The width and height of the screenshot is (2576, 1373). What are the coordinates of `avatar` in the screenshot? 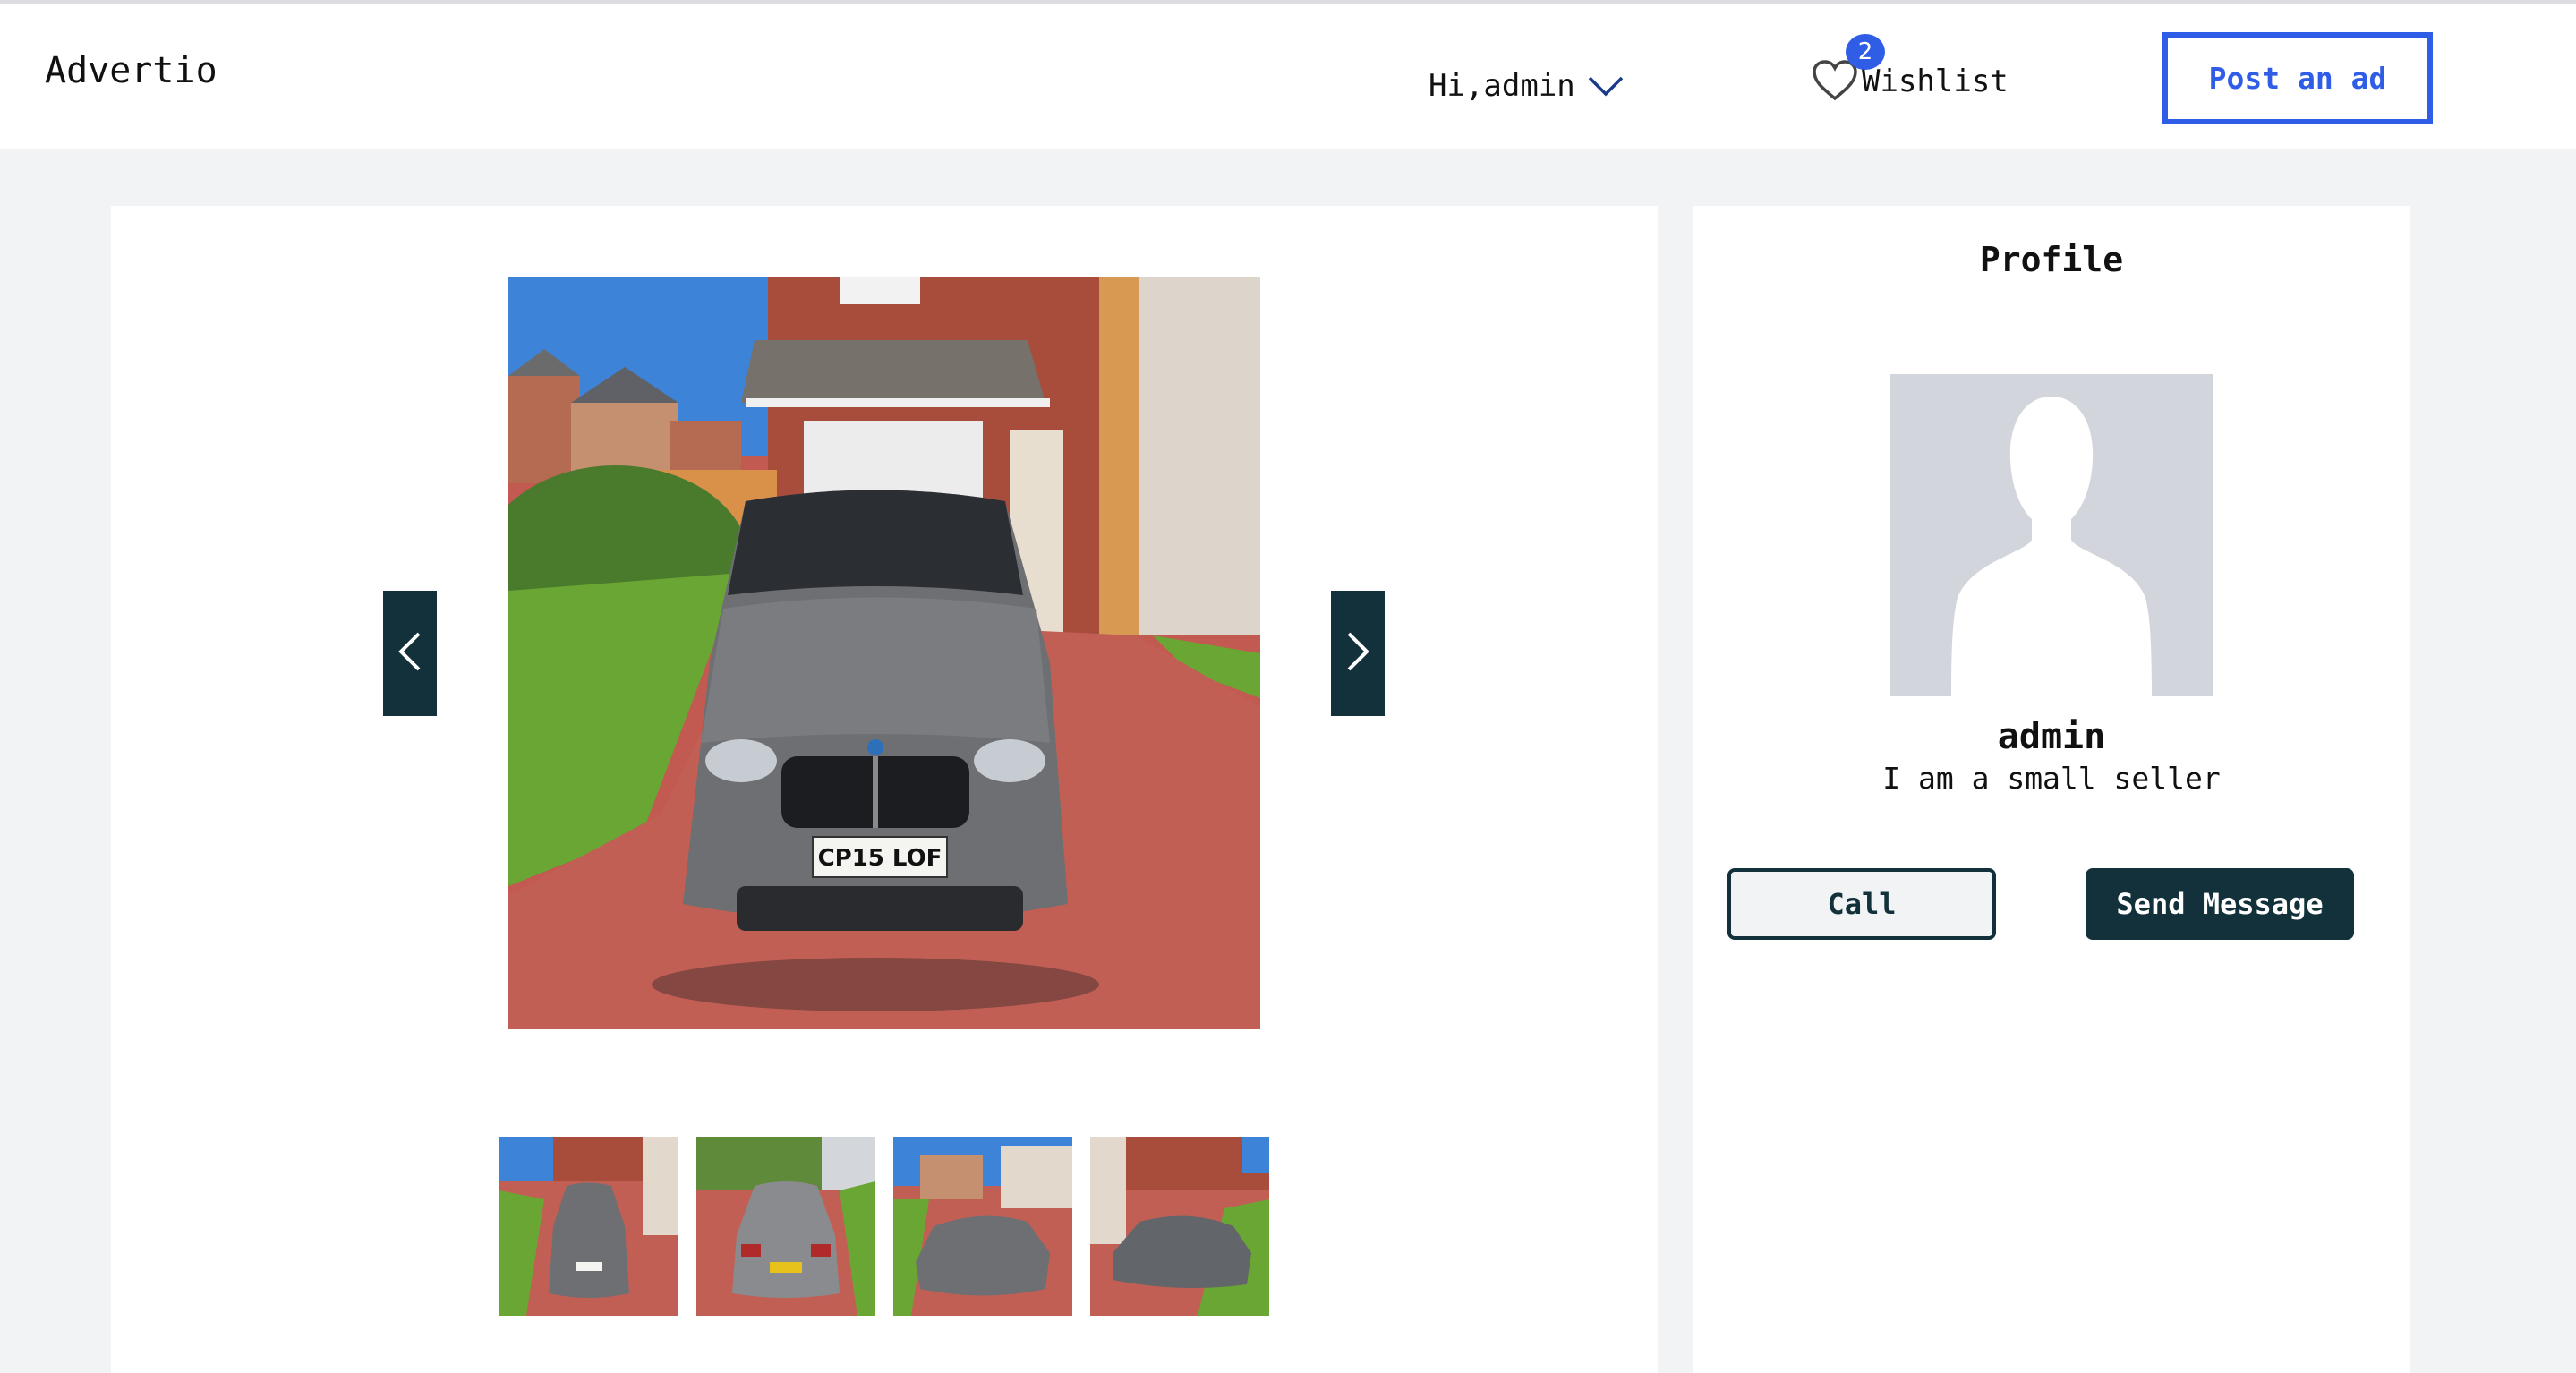 It's located at (2051, 535).